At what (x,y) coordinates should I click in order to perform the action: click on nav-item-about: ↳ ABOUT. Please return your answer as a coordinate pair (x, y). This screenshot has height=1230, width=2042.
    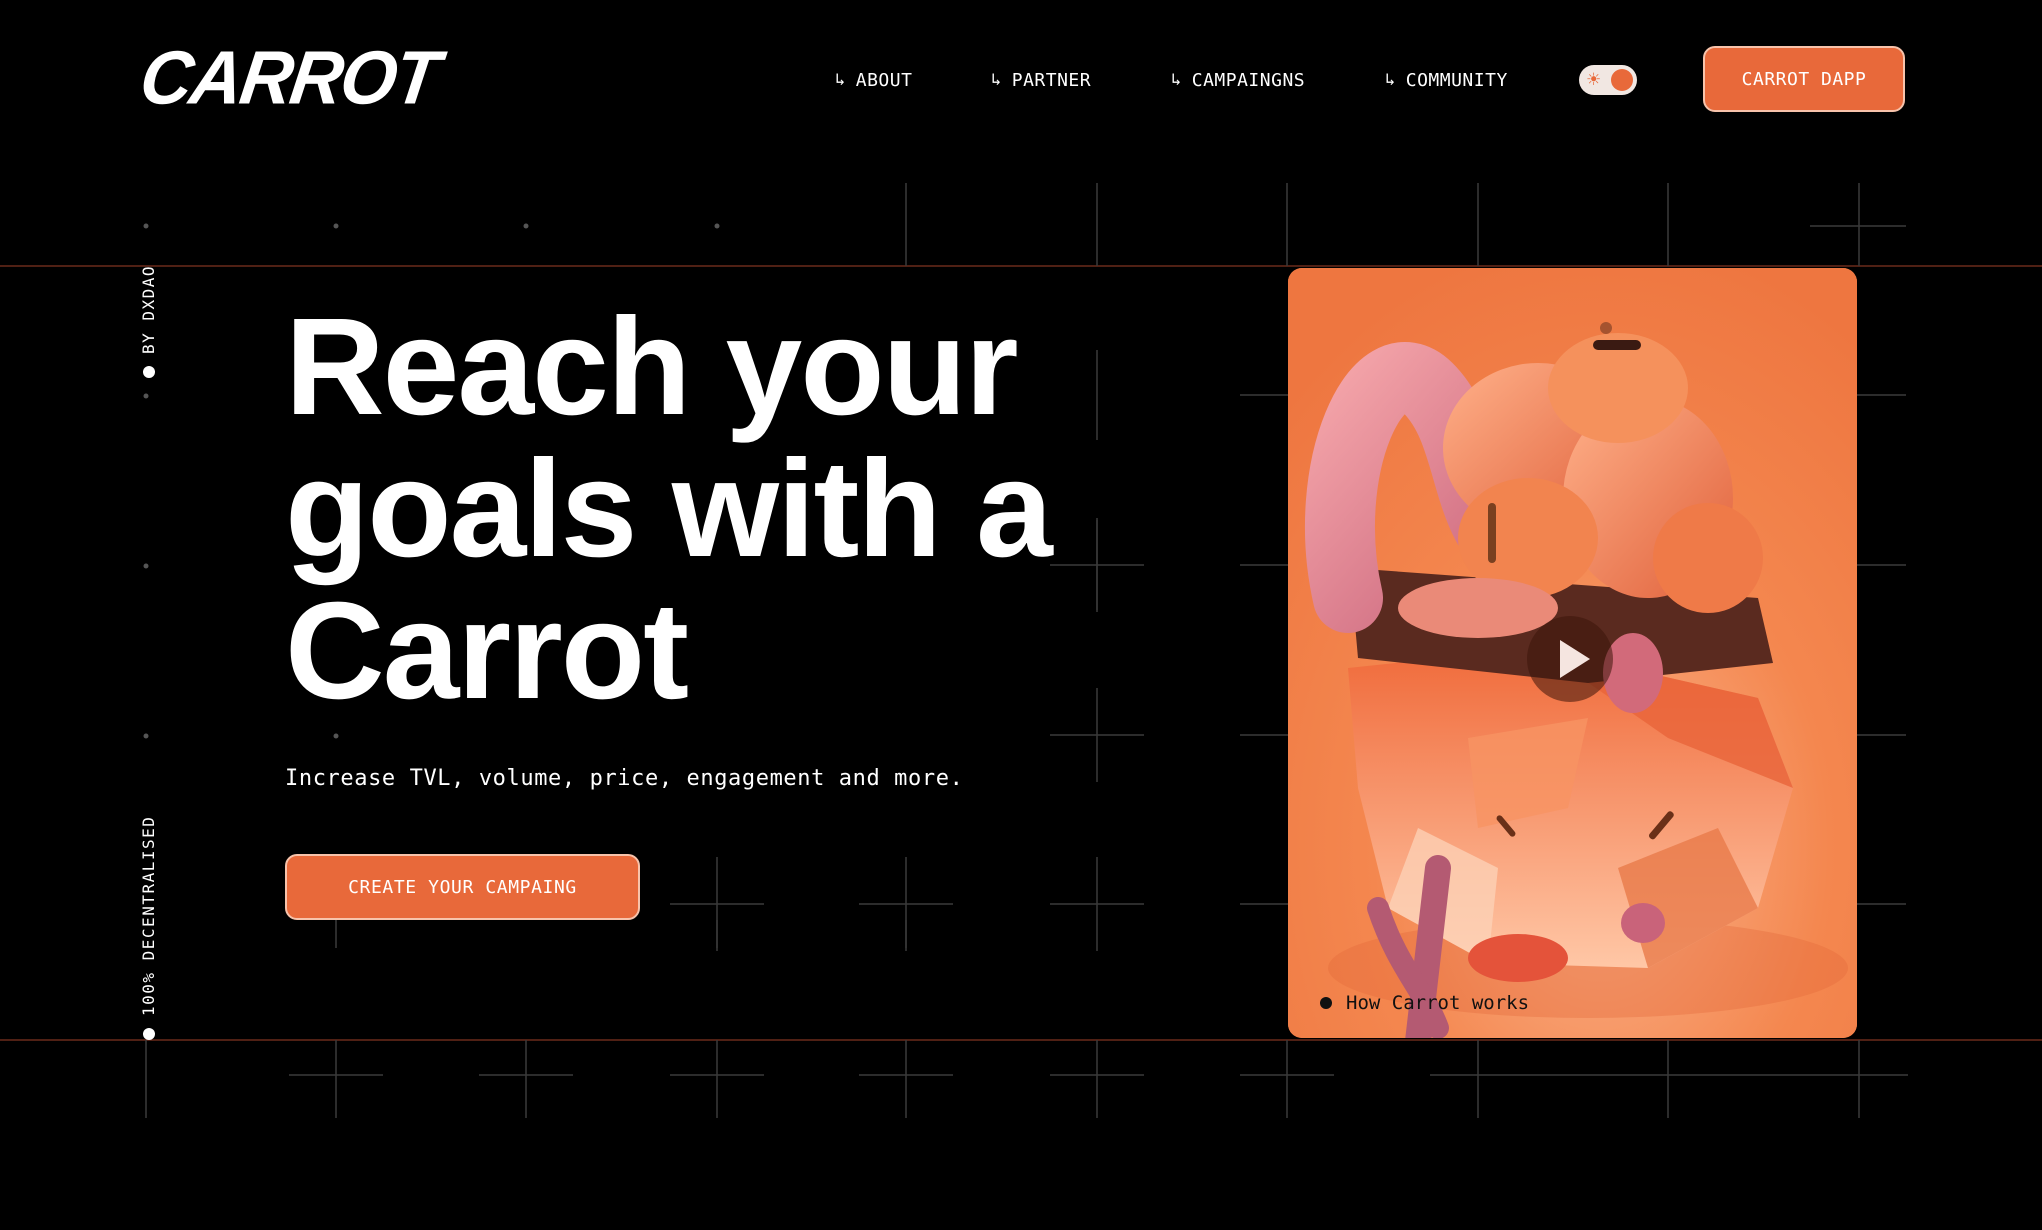
    Looking at the image, I should click on (873, 80).